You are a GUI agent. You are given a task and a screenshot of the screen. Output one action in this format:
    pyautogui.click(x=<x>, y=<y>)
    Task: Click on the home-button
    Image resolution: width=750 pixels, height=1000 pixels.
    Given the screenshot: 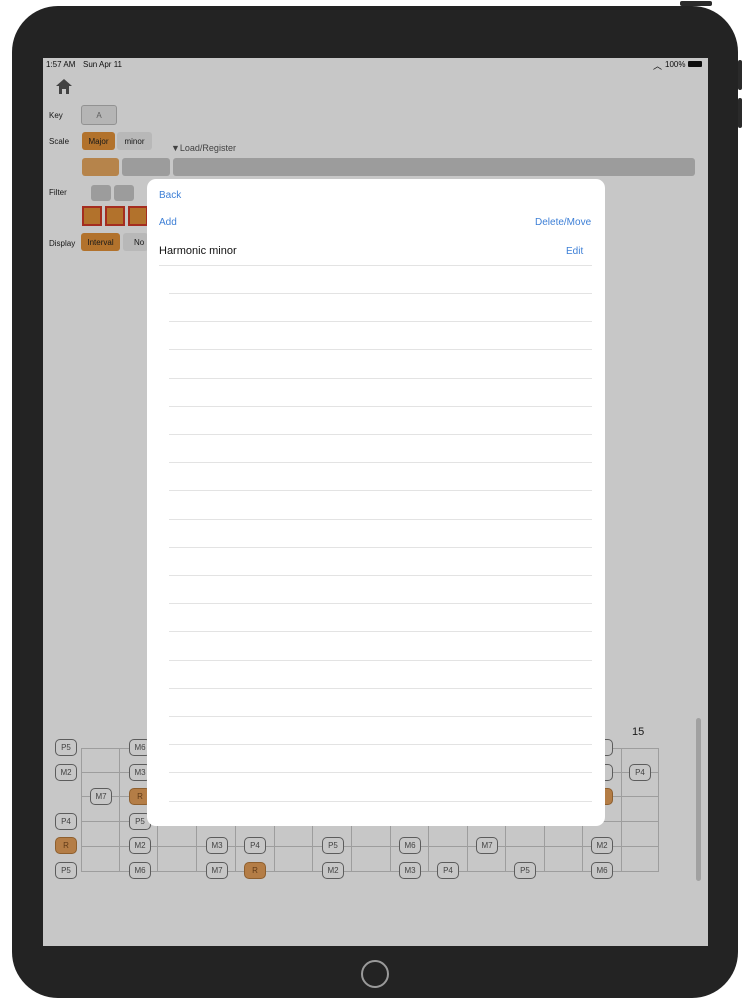 What is the action you would take?
    pyautogui.click(x=375, y=974)
    